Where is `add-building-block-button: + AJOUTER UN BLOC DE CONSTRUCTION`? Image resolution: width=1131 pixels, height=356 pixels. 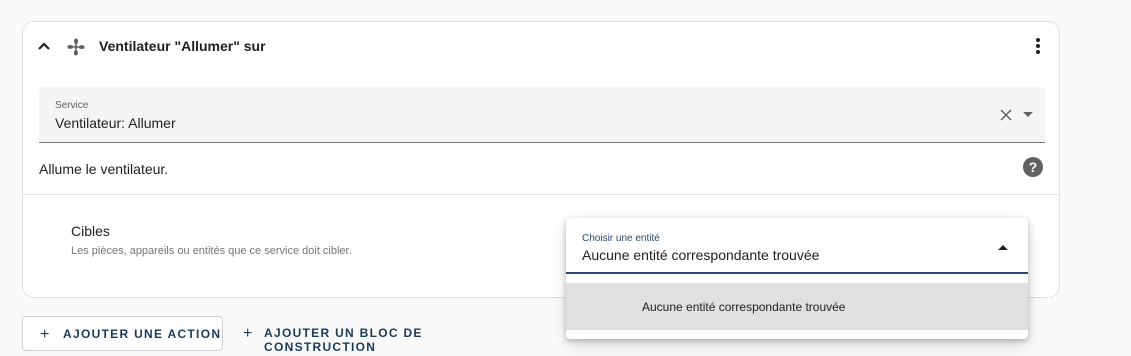
add-building-block-button: + AJOUTER UN BLOC DE CONSTRUCTION is located at coordinates (386, 335).